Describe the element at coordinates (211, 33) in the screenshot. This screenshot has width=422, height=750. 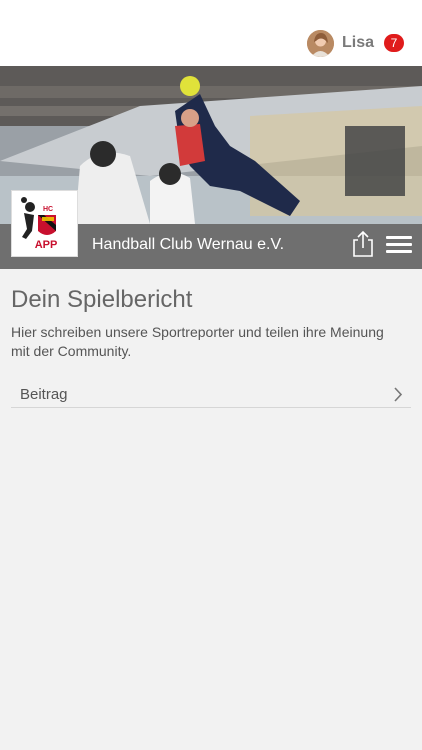
I see `top-bar: Lisa 7` at that location.